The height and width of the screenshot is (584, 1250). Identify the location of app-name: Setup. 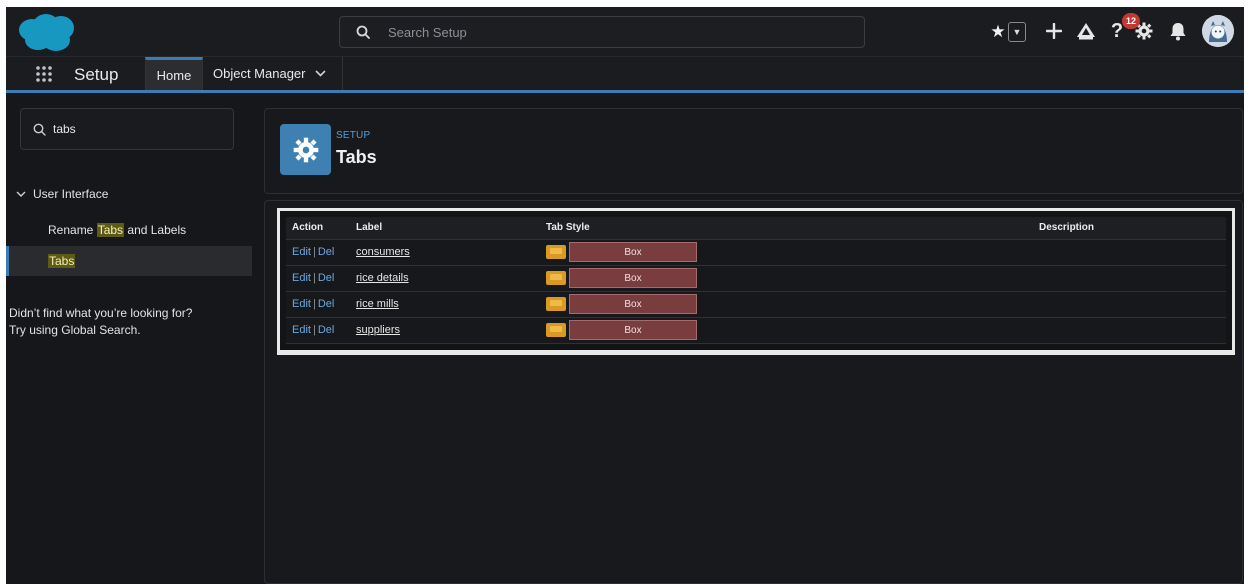
(96, 74).